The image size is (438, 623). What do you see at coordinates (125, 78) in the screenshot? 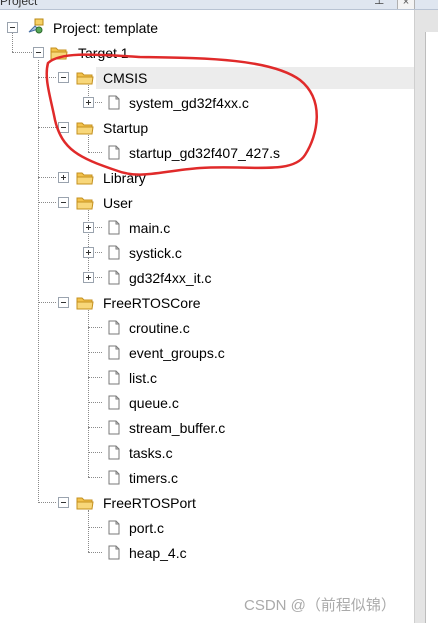
I see `cmsis-label: CMSIS` at bounding box center [125, 78].